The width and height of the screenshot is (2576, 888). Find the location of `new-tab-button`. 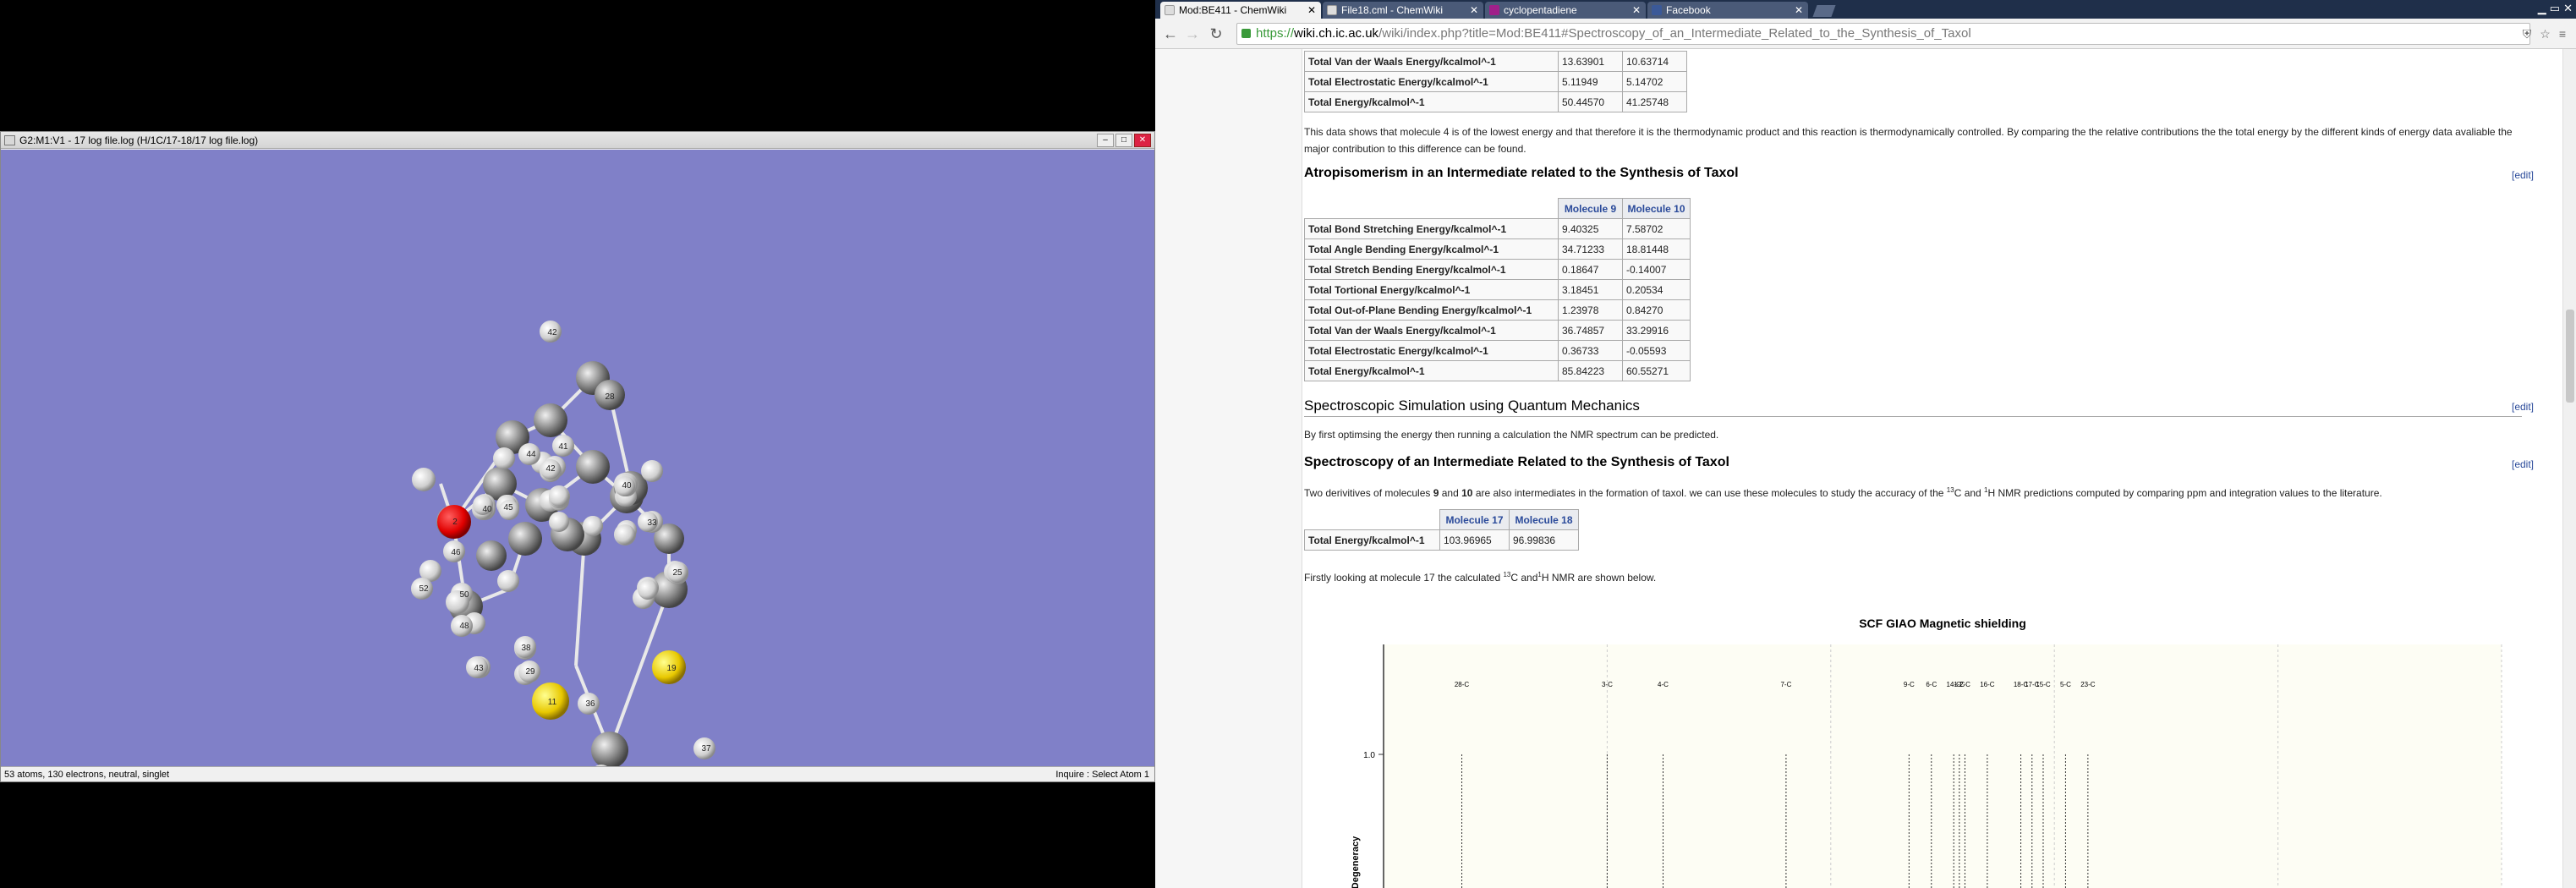

new-tab-button is located at coordinates (1824, 11).